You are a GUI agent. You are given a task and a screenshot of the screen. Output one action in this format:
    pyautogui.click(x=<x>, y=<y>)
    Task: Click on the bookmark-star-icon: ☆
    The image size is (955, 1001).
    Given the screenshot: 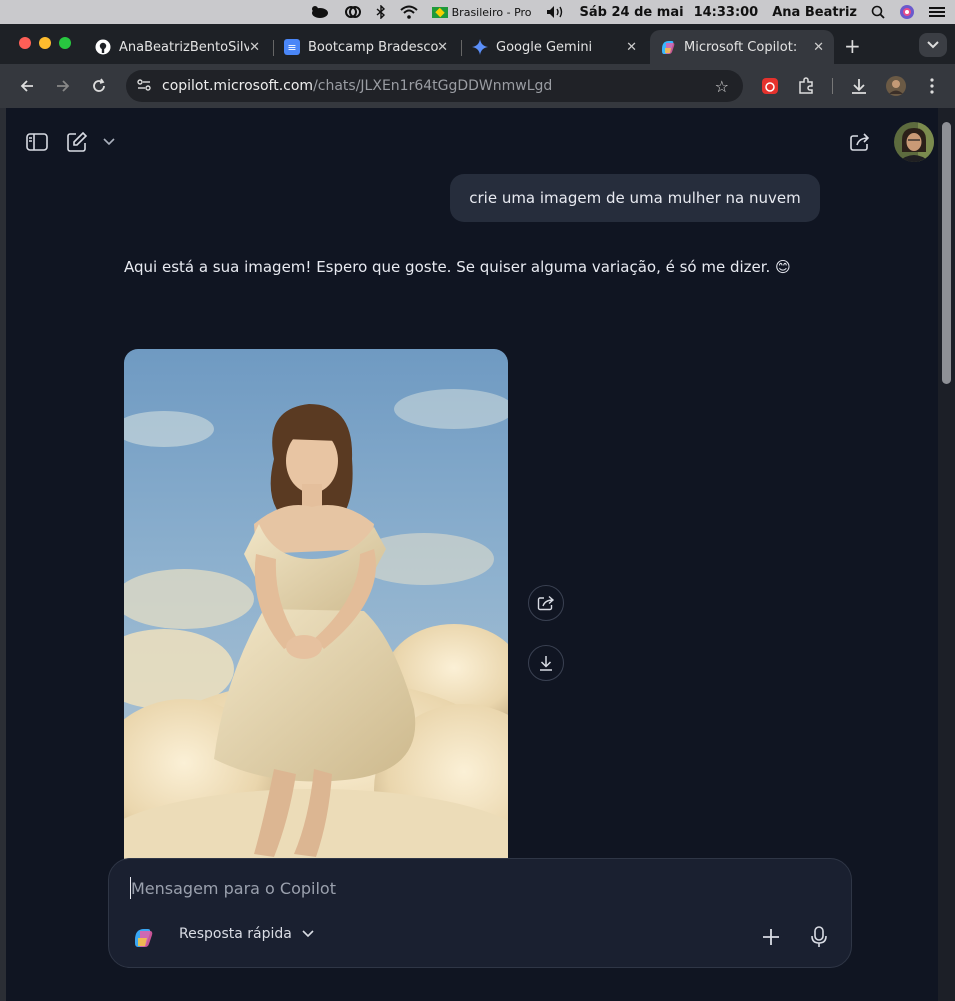 What is the action you would take?
    pyautogui.click(x=722, y=86)
    